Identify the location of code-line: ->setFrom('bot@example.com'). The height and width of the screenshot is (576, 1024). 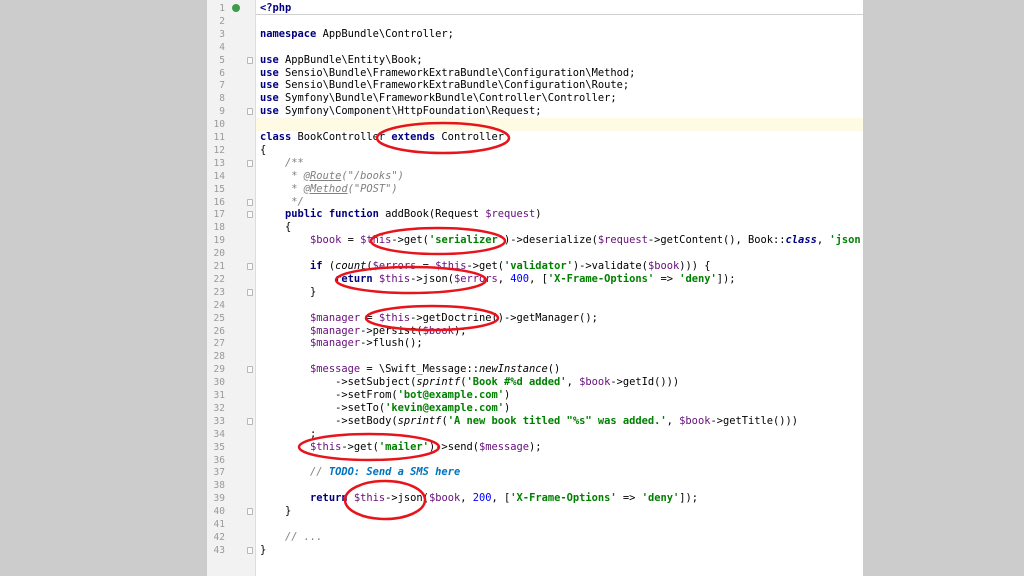
(559, 395).